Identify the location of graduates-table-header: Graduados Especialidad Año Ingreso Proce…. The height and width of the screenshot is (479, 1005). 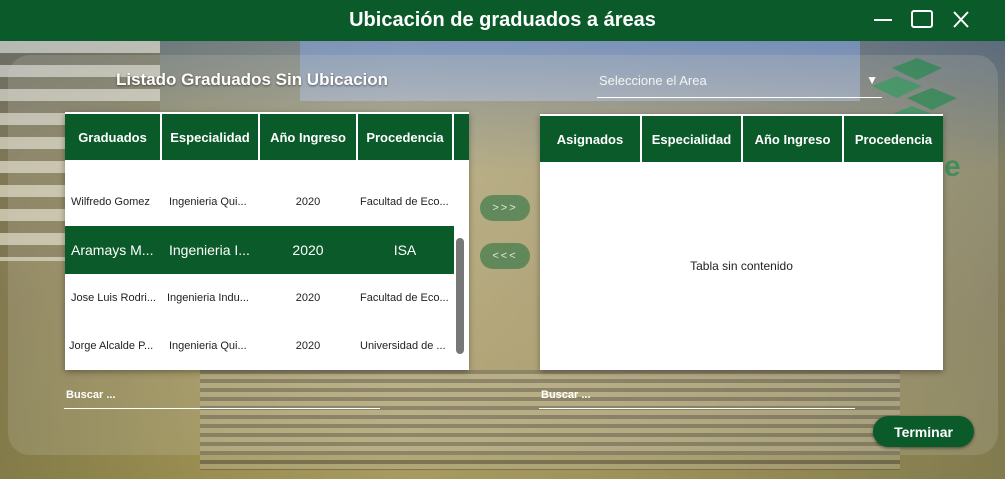
(267, 137).